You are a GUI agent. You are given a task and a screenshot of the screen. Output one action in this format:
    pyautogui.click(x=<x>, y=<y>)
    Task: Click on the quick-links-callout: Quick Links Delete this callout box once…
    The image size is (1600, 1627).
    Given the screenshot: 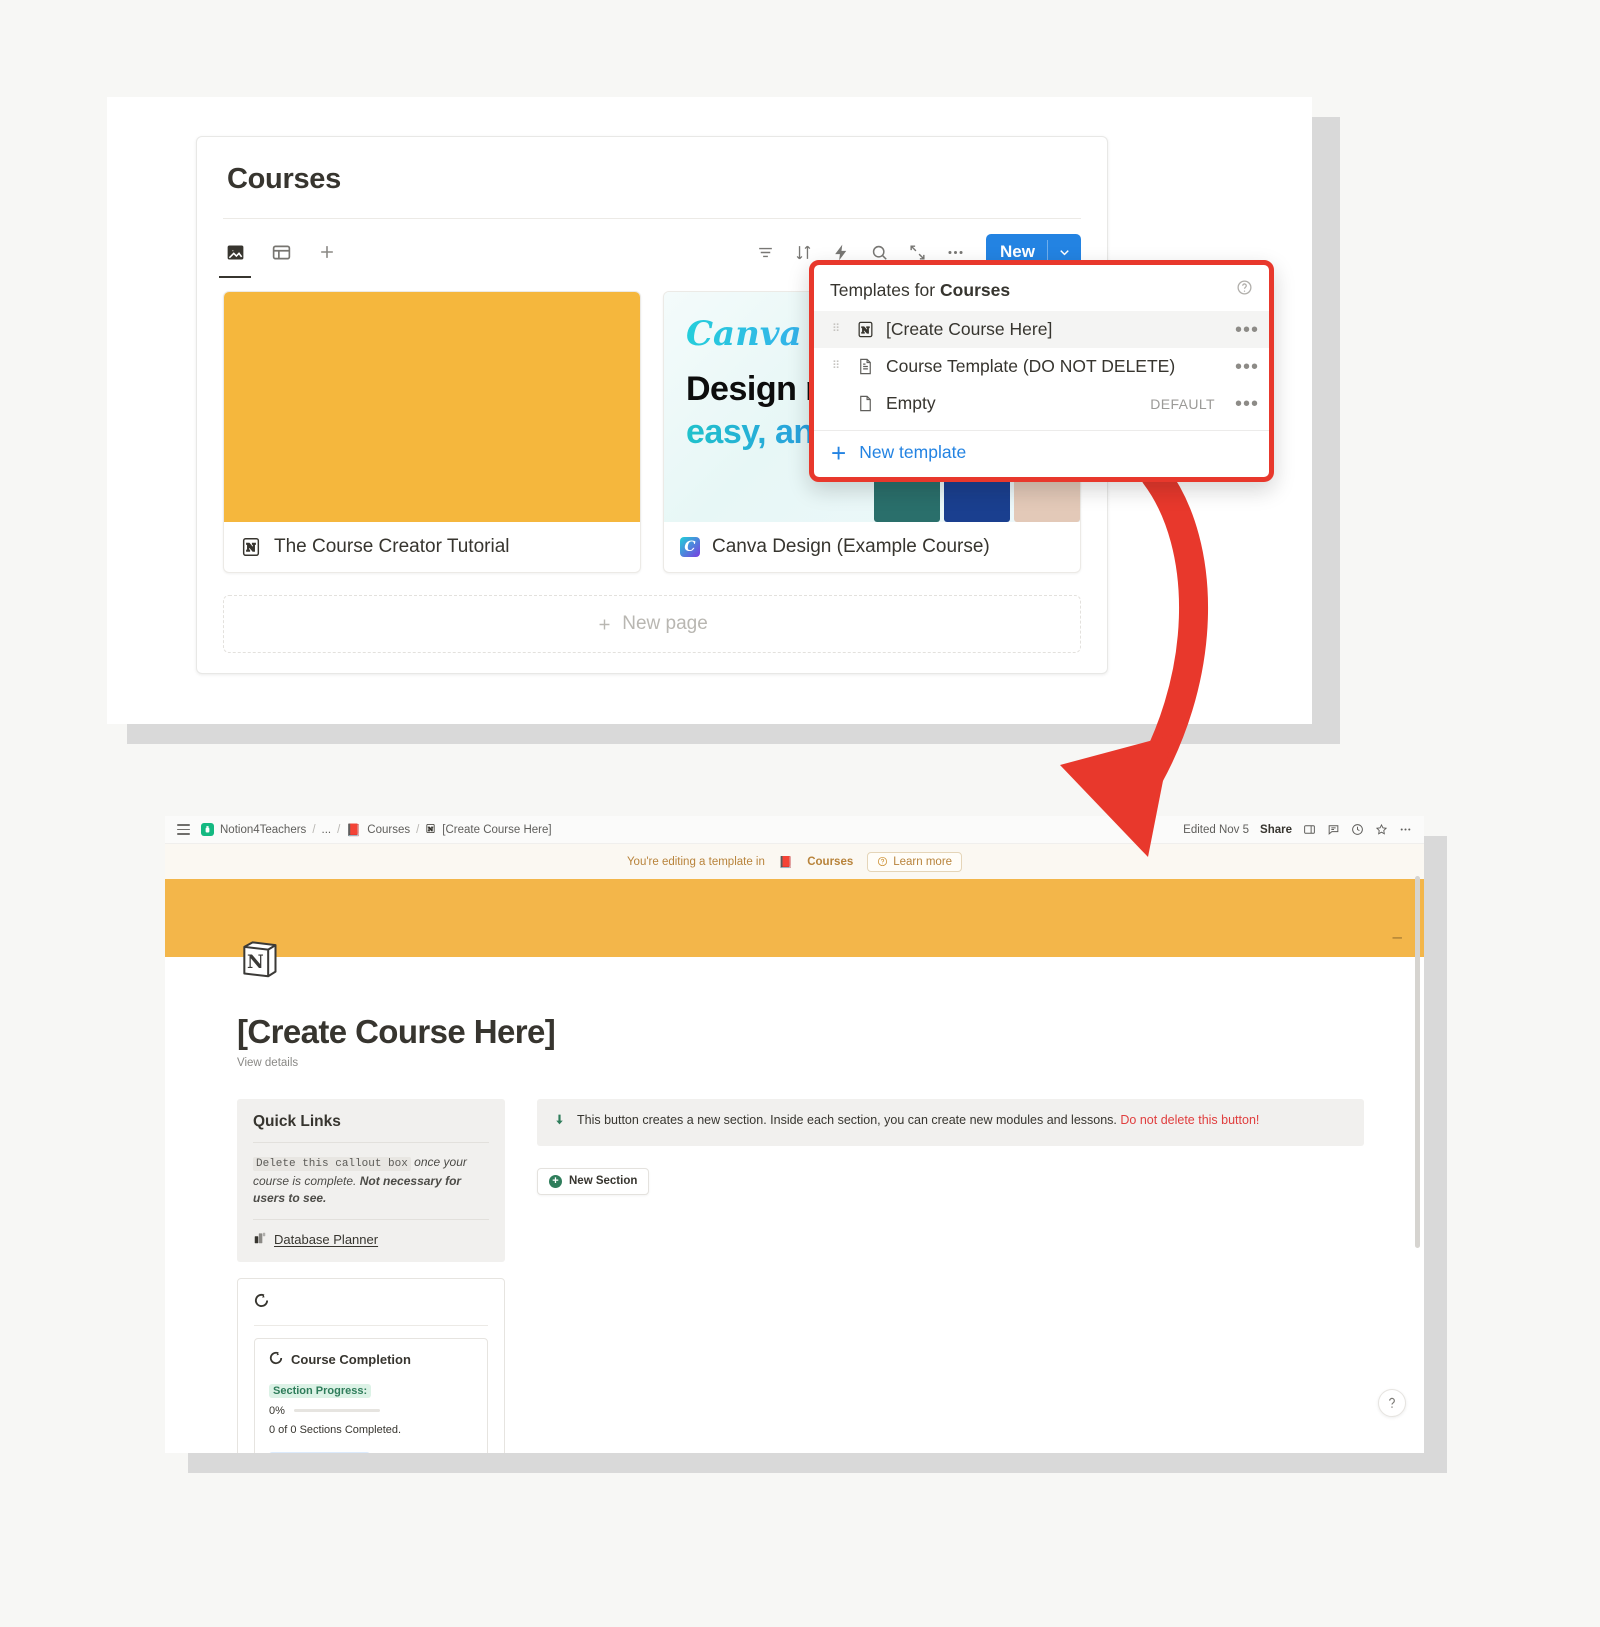 What is the action you would take?
    pyautogui.click(x=371, y=1180)
    